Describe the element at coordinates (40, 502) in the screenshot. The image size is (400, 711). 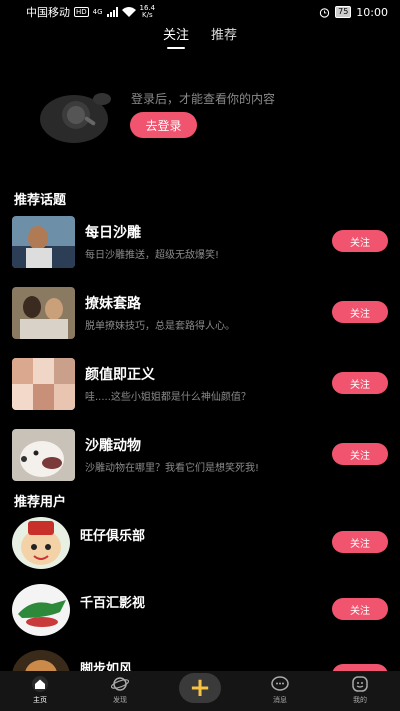
I see `users-section-title: 推荐用户` at that location.